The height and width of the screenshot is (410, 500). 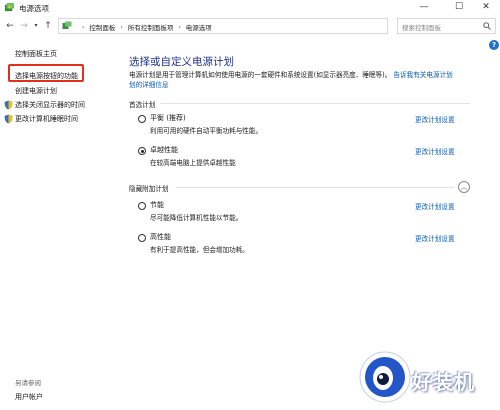 What do you see at coordinates (67, 25) in the screenshot?
I see `control-panel-icon` at bounding box center [67, 25].